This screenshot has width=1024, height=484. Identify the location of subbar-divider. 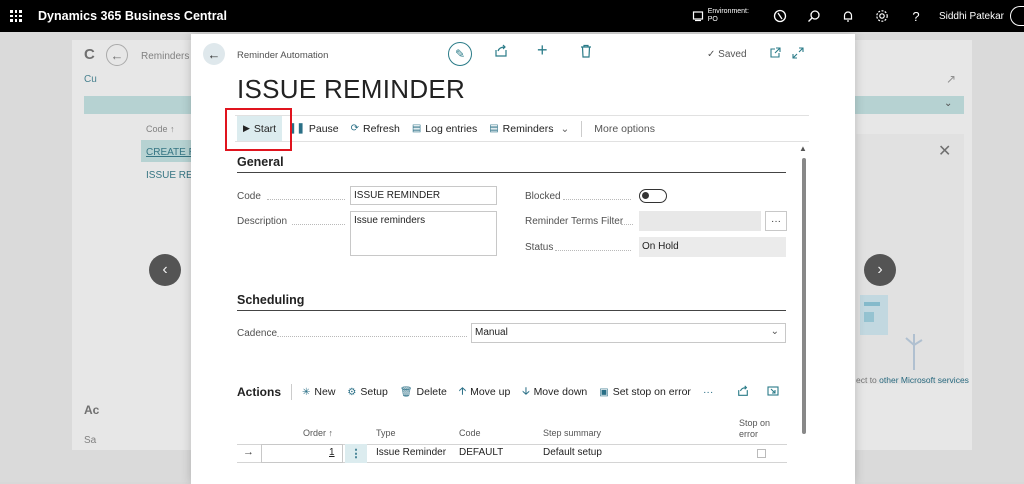
(292, 392).